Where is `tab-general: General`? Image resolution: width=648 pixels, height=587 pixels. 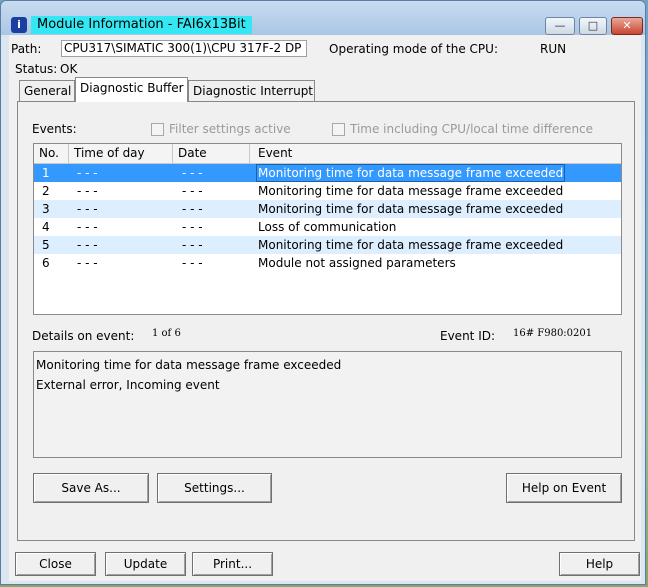 tab-general: General is located at coordinates (47, 91).